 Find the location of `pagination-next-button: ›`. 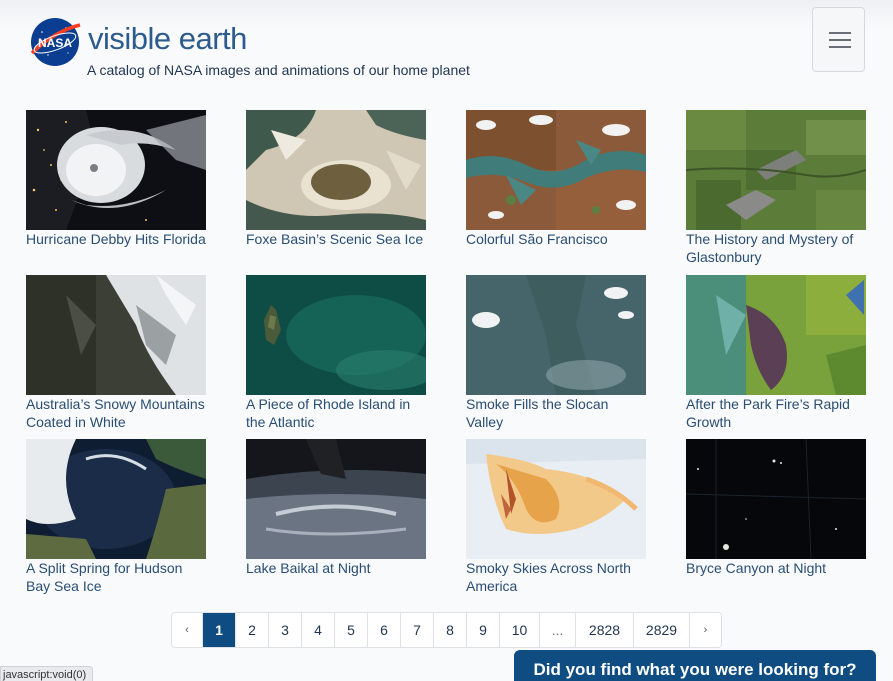

pagination-next-button: › is located at coordinates (705, 630).